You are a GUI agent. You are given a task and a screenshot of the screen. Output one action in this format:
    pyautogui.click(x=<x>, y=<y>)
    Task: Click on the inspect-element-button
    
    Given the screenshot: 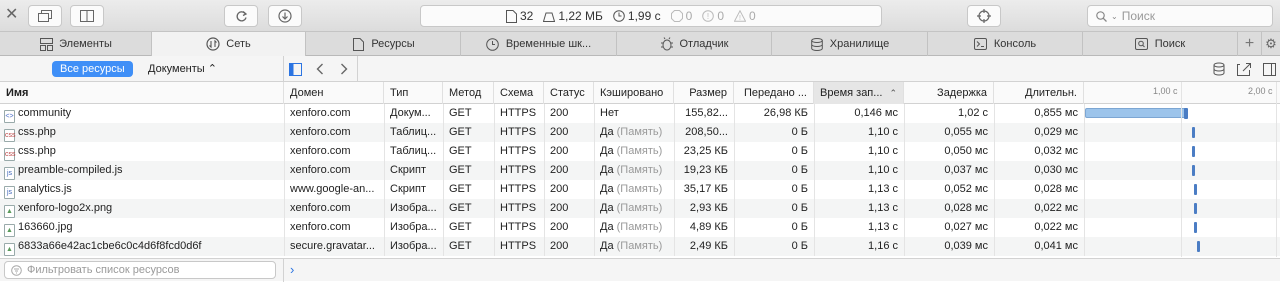 What is the action you would take?
    pyautogui.click(x=984, y=16)
    